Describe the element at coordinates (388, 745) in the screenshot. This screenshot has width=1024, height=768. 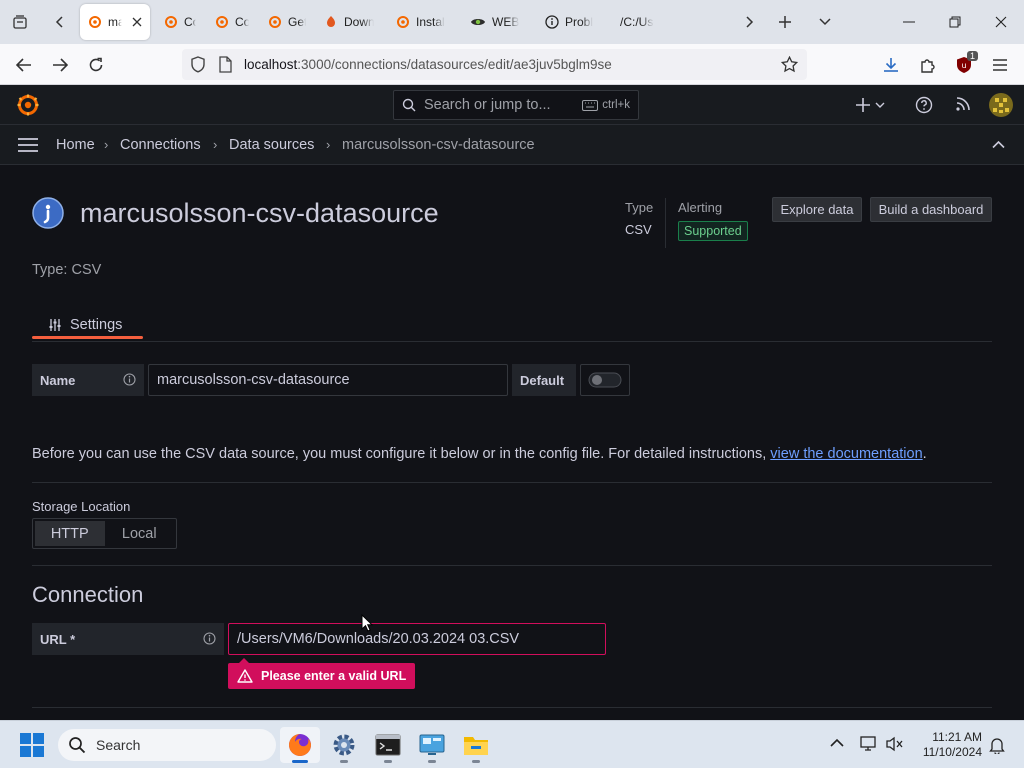
I see `taskbar-terminal-icon` at that location.